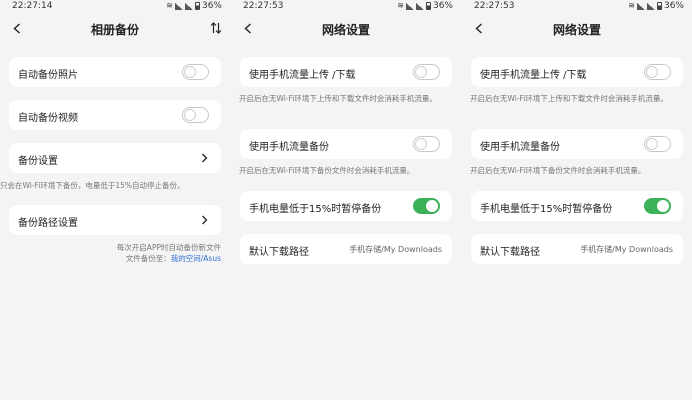  What do you see at coordinates (115, 7) in the screenshot?
I see `status-bar: 22:27:14 ≋ 36%` at bounding box center [115, 7].